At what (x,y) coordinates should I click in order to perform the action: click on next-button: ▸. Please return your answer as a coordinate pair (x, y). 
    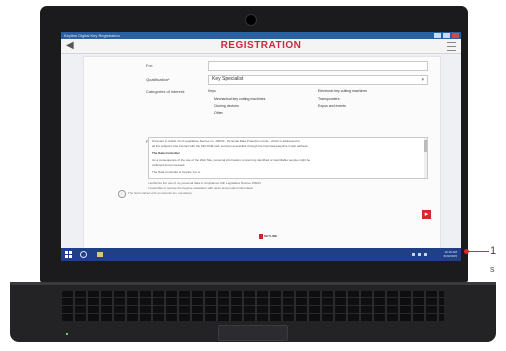
    Looking at the image, I should click on (426, 214).